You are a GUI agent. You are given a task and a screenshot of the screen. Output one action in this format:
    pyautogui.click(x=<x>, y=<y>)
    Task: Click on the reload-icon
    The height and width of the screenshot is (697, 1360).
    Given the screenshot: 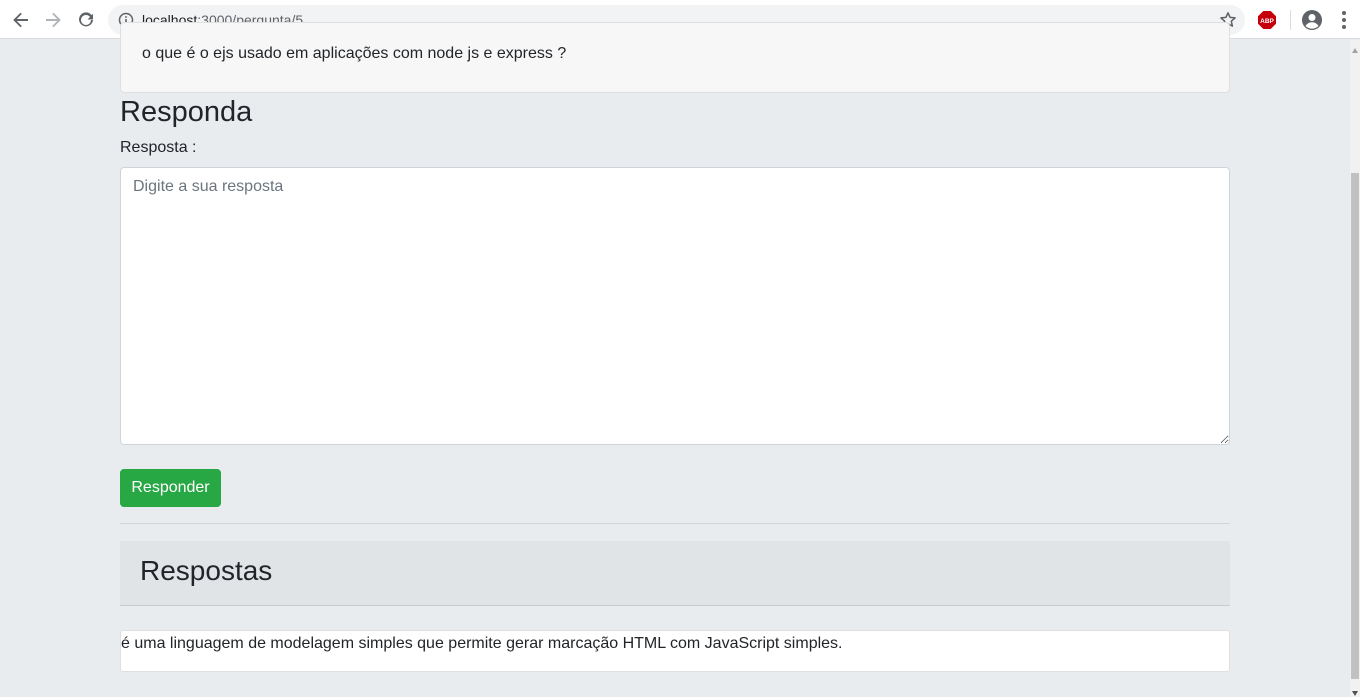 What is the action you would take?
    pyautogui.click(x=86, y=19)
    